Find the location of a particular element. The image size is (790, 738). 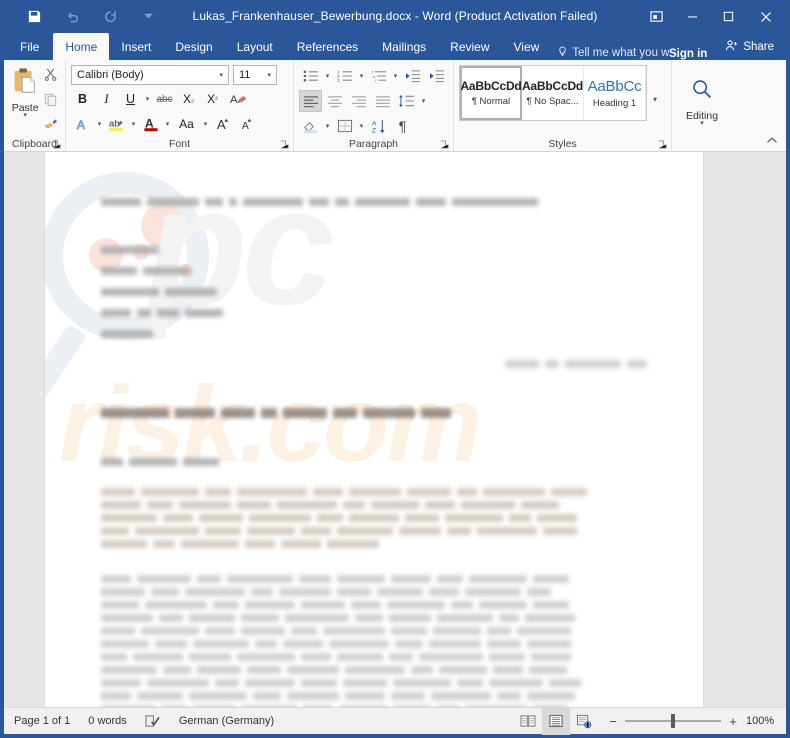

style-normal: AaBbCcDd ¶ Normal is located at coordinates (491, 93).